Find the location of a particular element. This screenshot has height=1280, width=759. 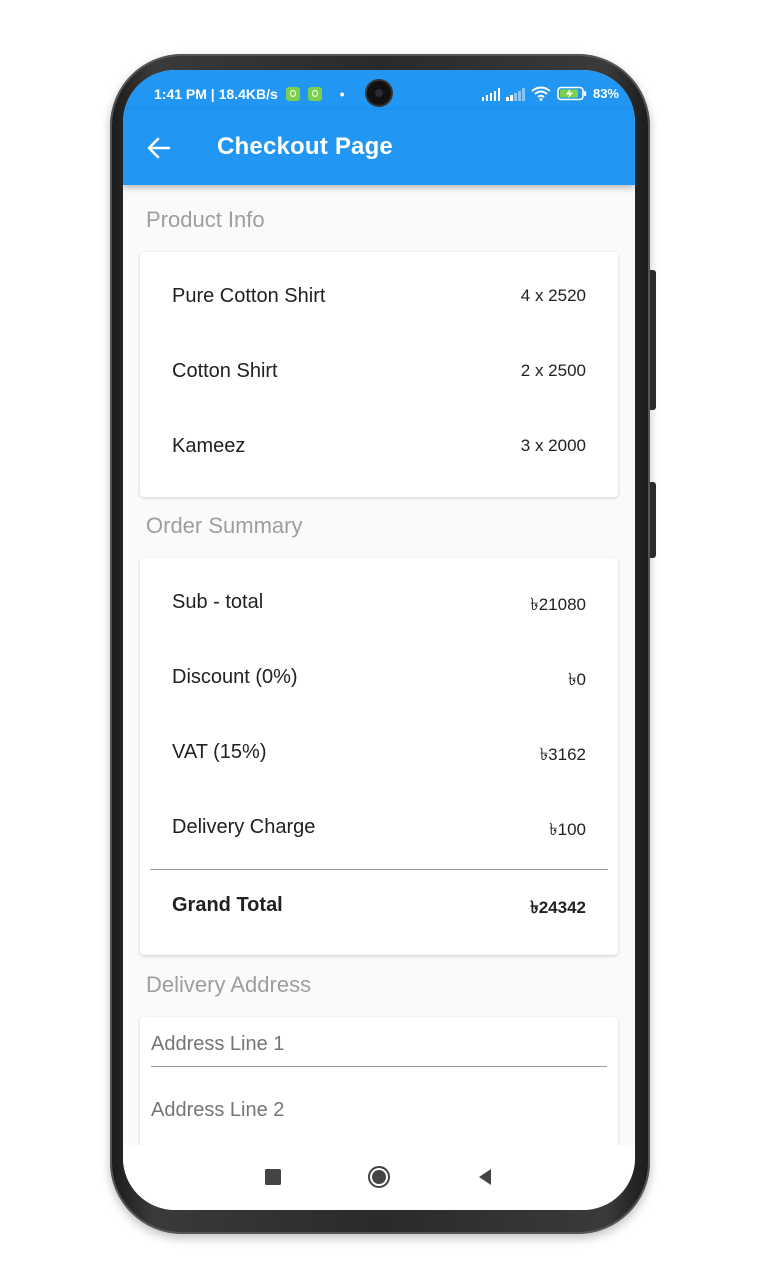

product-qty-price: 2 x 2500 is located at coordinates (553, 370).